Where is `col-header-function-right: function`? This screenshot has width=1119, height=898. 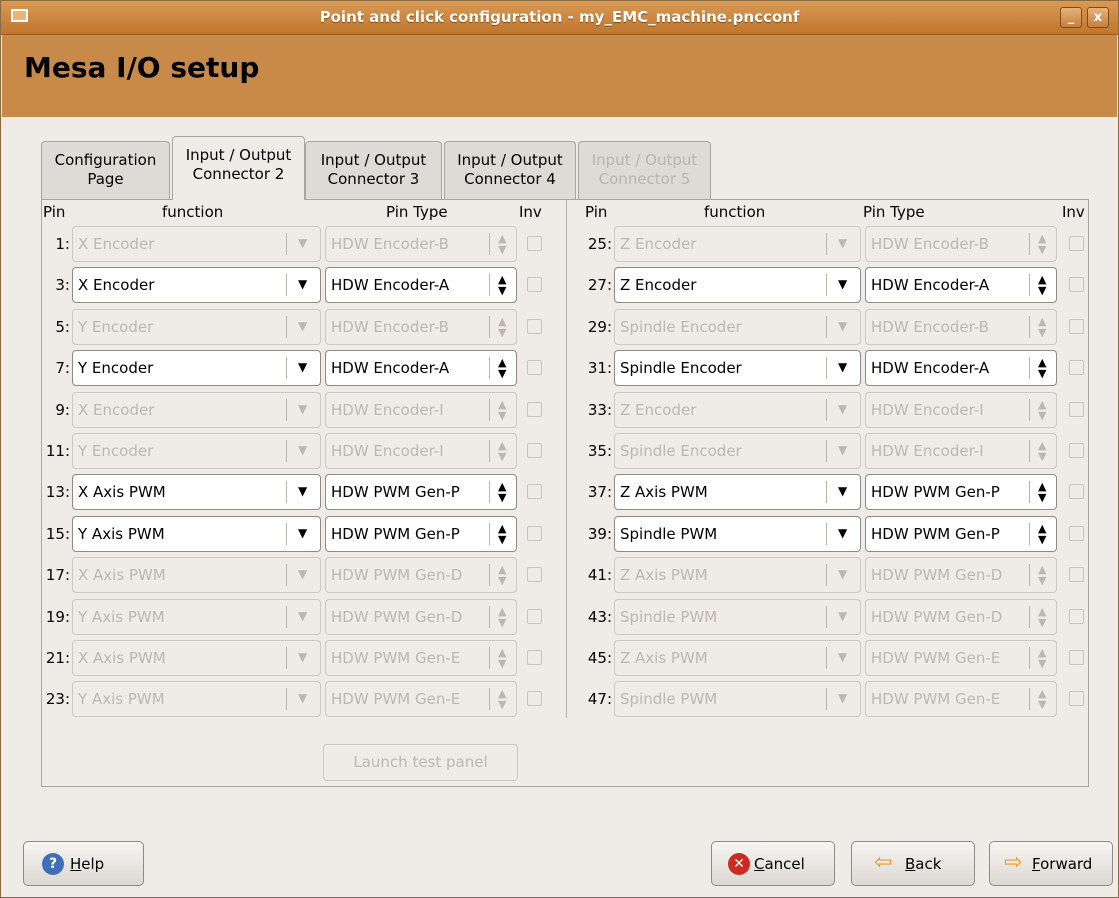 col-header-function-right: function is located at coordinates (735, 212).